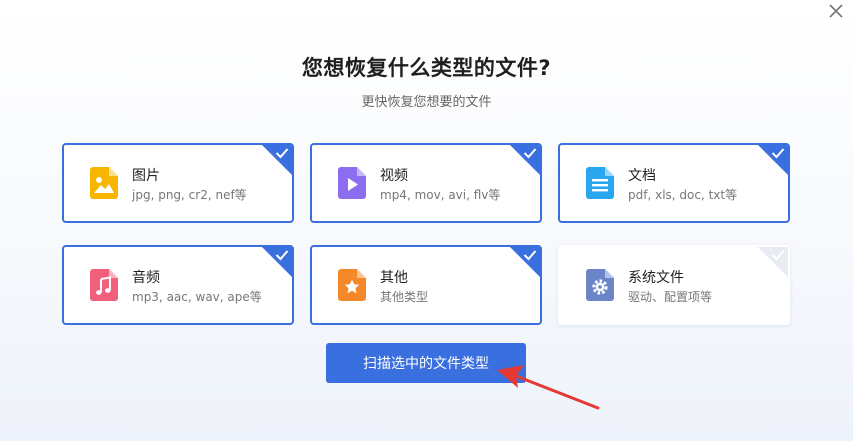 The width and height of the screenshot is (853, 441). I want to click on video-icon, so click(352, 183).